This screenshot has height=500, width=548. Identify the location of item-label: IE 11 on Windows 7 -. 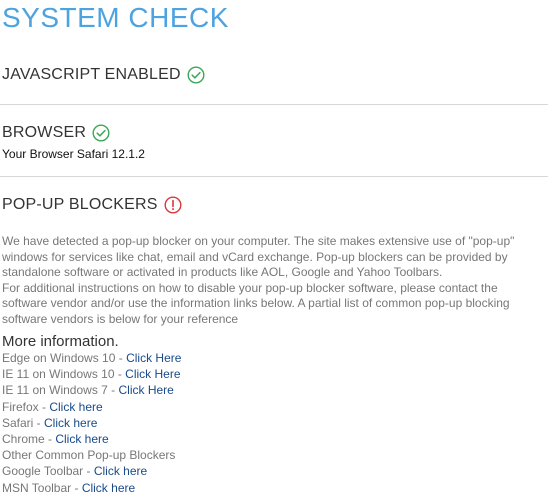
(60, 390).